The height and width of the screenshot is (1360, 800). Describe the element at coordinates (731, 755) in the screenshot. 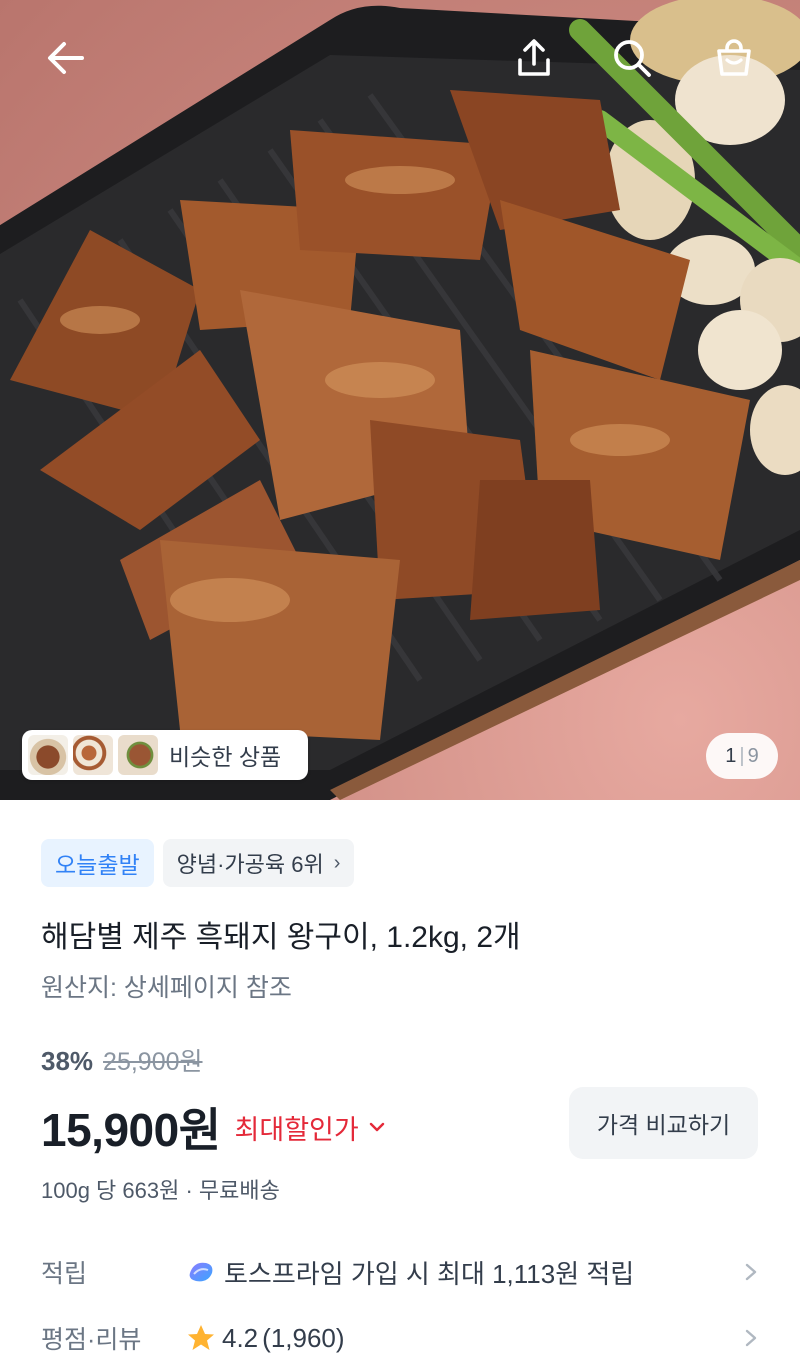

I see `page-current: 1` at that location.